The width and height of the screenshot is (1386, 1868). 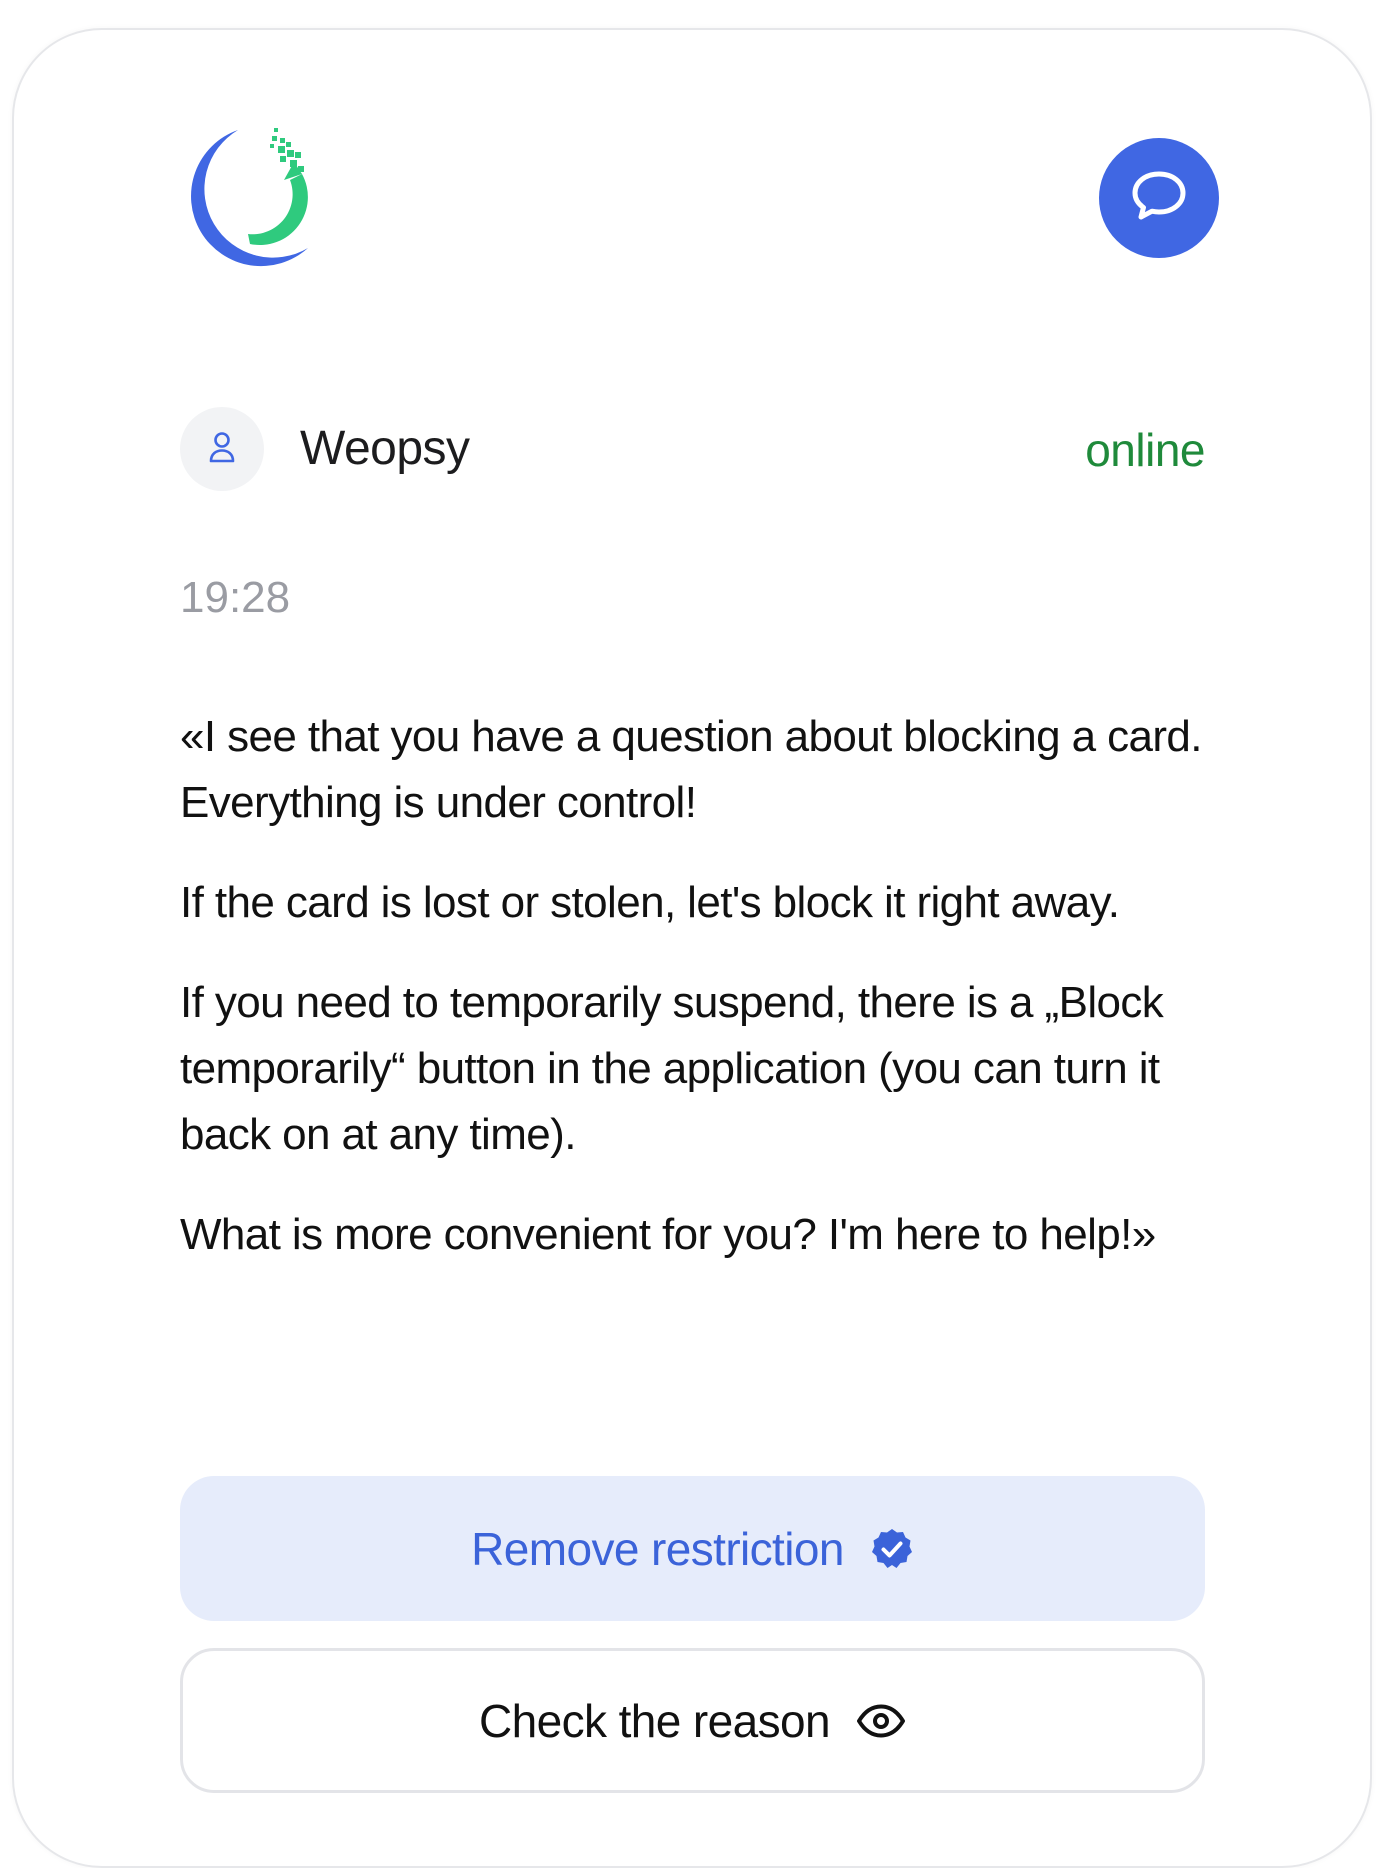 I want to click on check-reason-label: Check the reason, so click(x=655, y=1720).